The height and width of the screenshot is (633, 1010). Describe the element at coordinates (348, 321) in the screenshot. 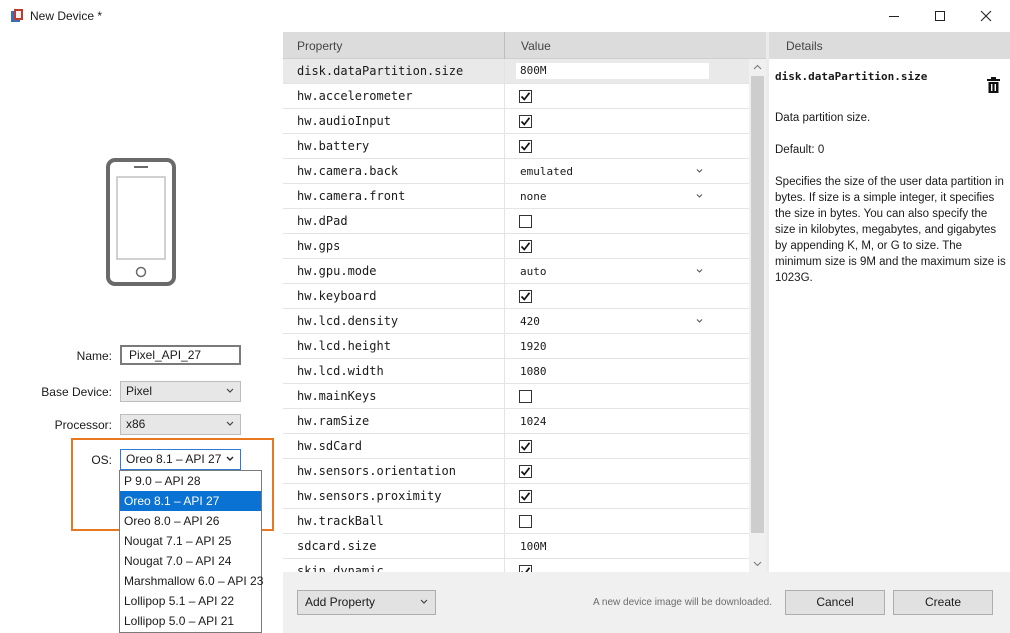

I see `property-name: hw.lcd.density` at that location.